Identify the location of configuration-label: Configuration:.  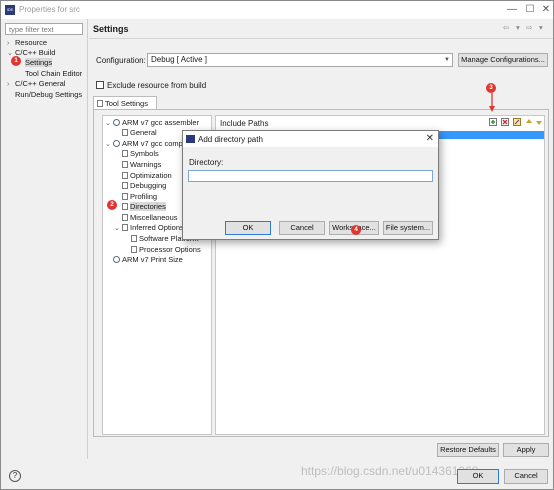
(121, 60).